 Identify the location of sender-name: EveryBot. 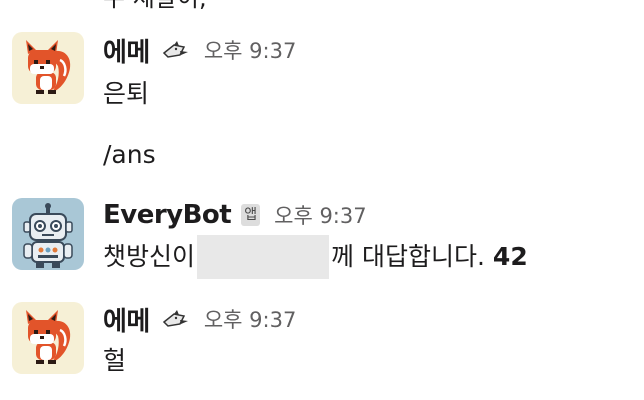
(167, 215).